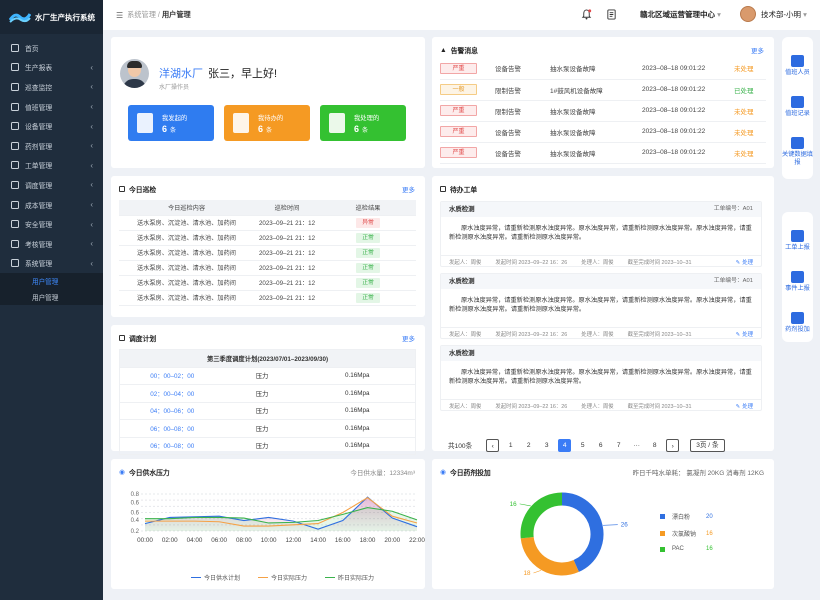  I want to click on right-toolbar-report: 工单上报事件上报药剂投加, so click(797, 277).